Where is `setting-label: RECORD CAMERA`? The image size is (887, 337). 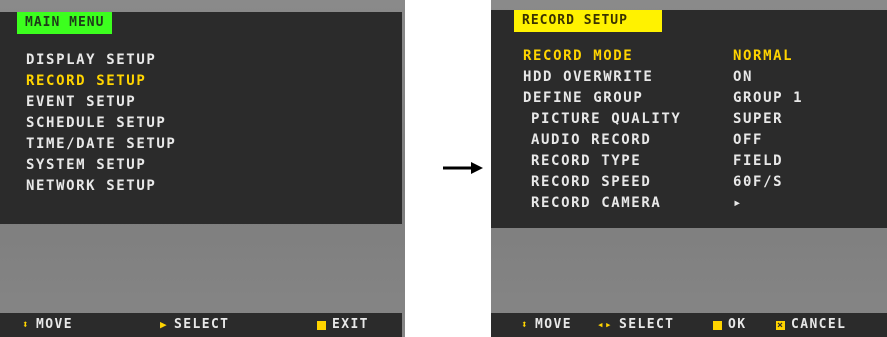
setting-label: RECORD CAMERA is located at coordinates (596, 203).